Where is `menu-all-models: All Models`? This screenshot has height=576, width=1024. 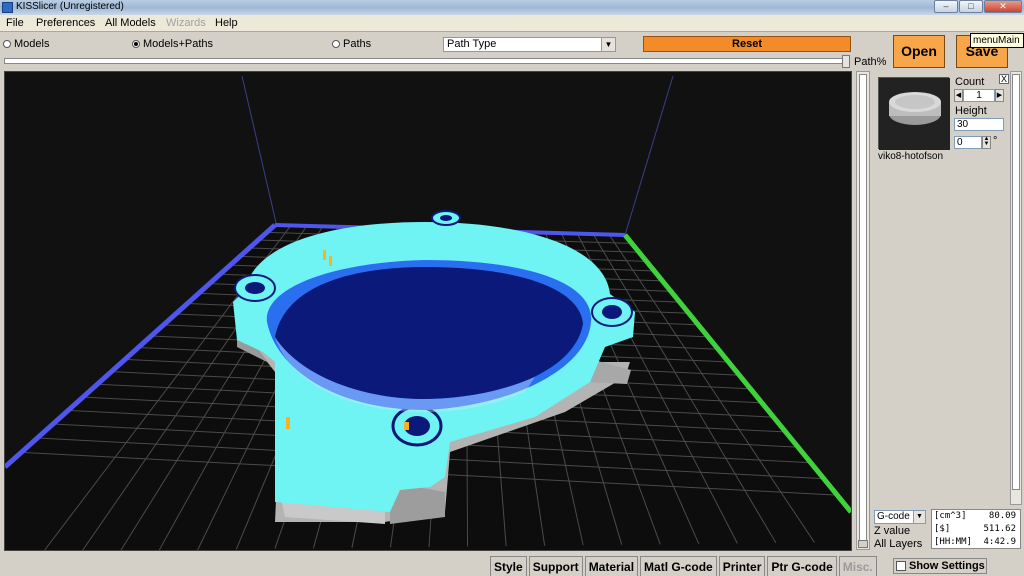
menu-all-models: All Models is located at coordinates (130, 23).